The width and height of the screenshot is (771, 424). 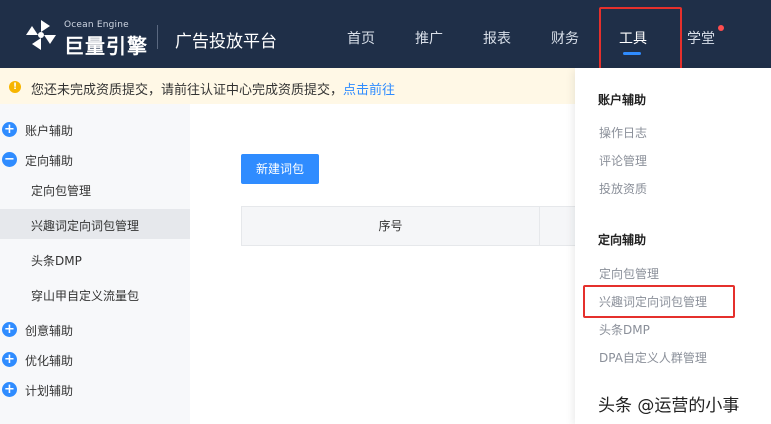 I want to click on table-header: 序号, so click(x=408, y=226).